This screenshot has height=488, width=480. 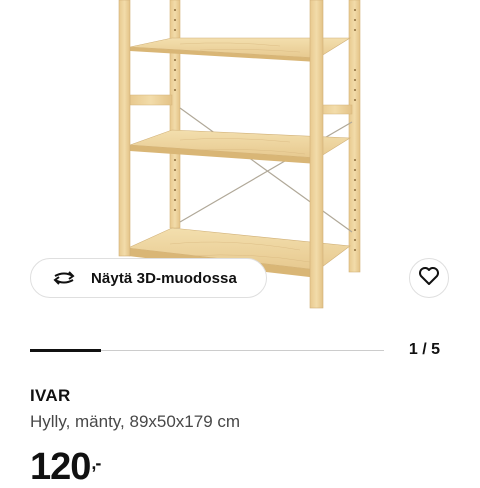 What do you see at coordinates (164, 278) in the screenshot?
I see `view-3d-label: Näytä 3D-muodossa` at bounding box center [164, 278].